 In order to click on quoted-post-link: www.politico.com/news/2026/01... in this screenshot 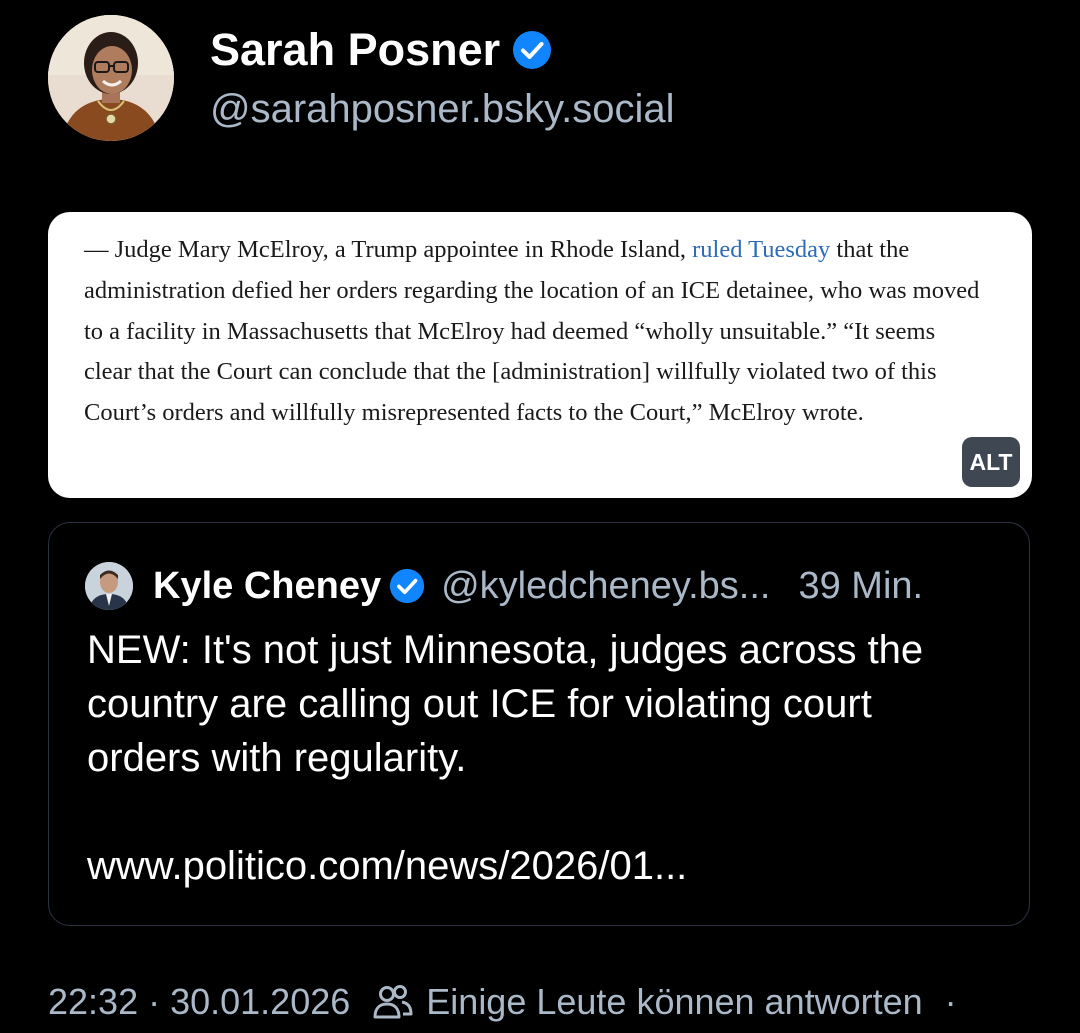, I will do `click(387, 866)`.